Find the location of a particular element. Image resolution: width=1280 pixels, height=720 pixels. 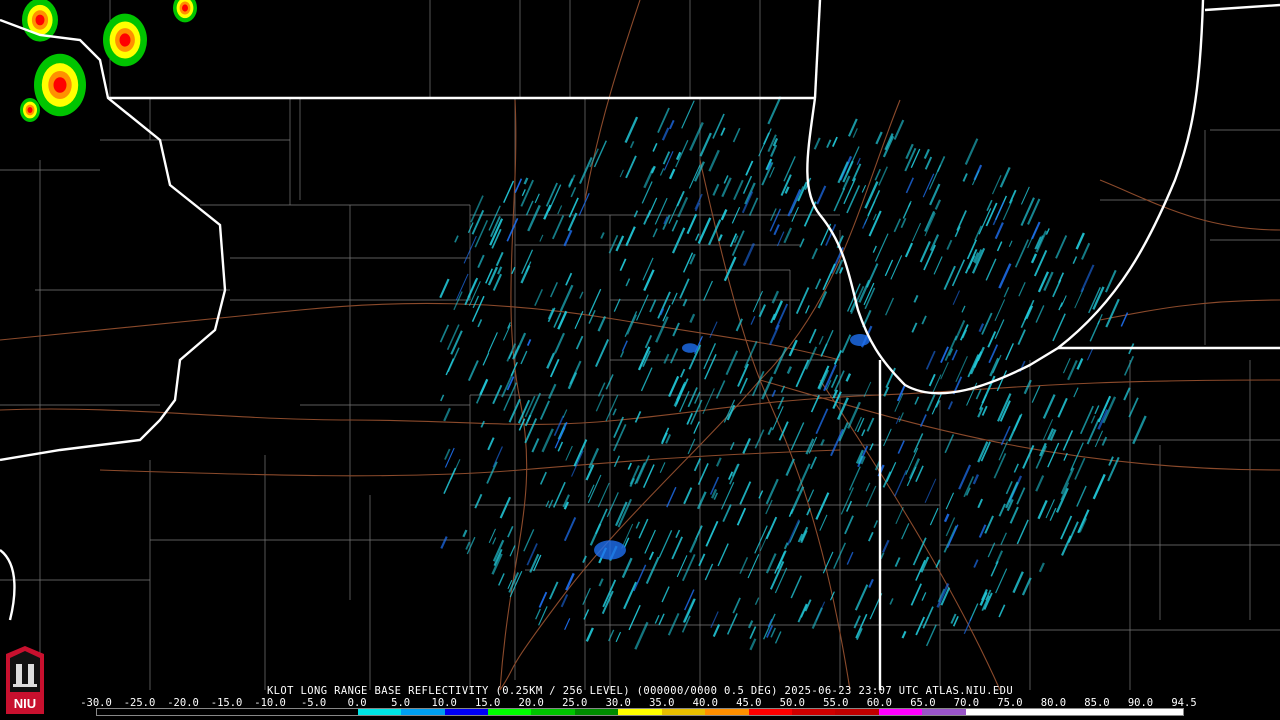

niu-logo: NIU is located at coordinates (25, 680).